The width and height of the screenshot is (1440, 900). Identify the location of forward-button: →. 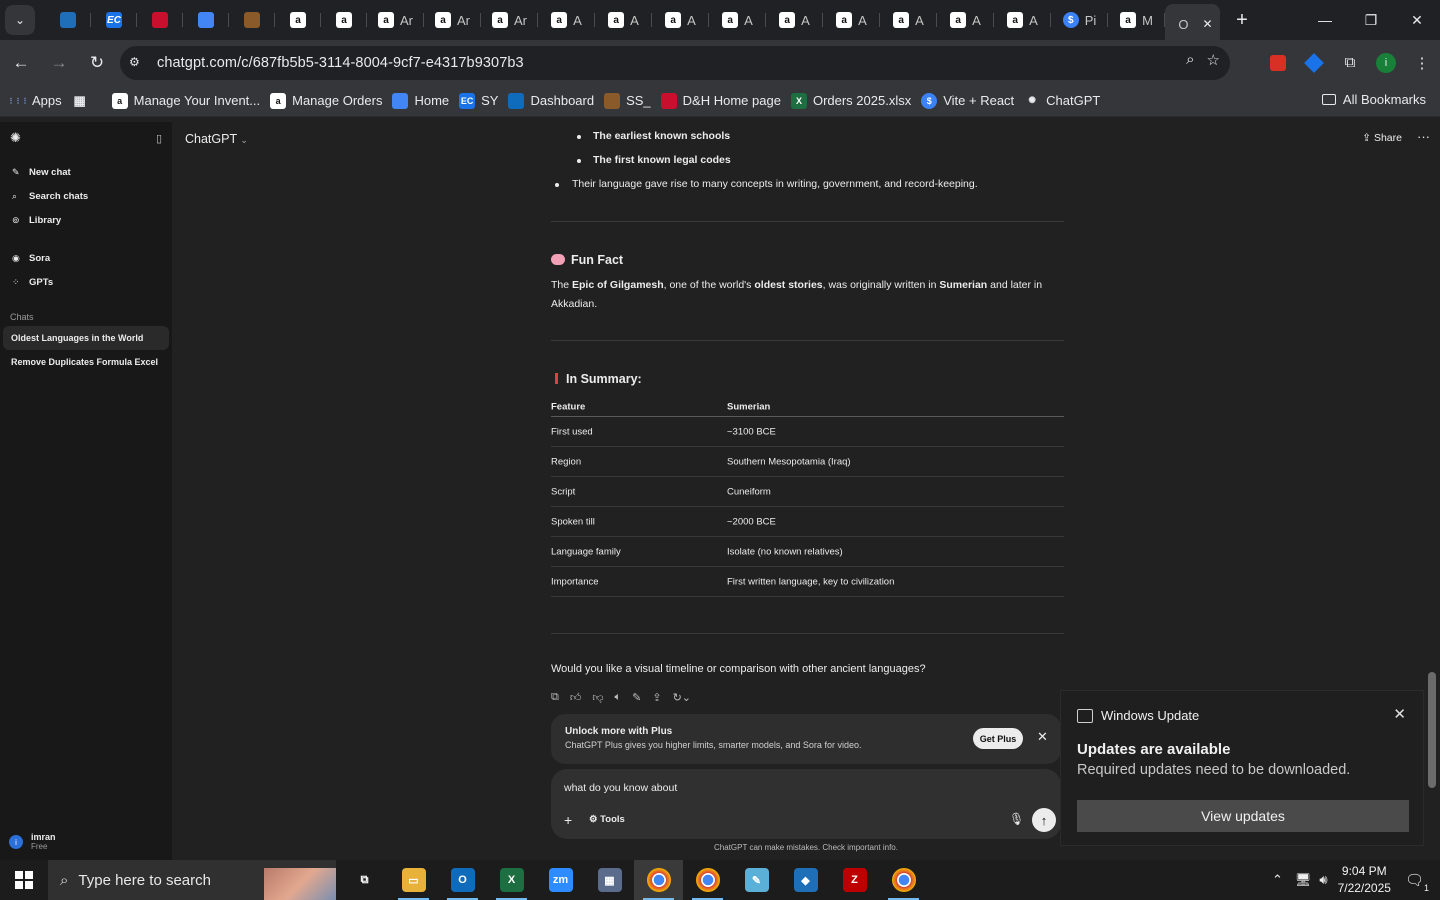
(59, 63).